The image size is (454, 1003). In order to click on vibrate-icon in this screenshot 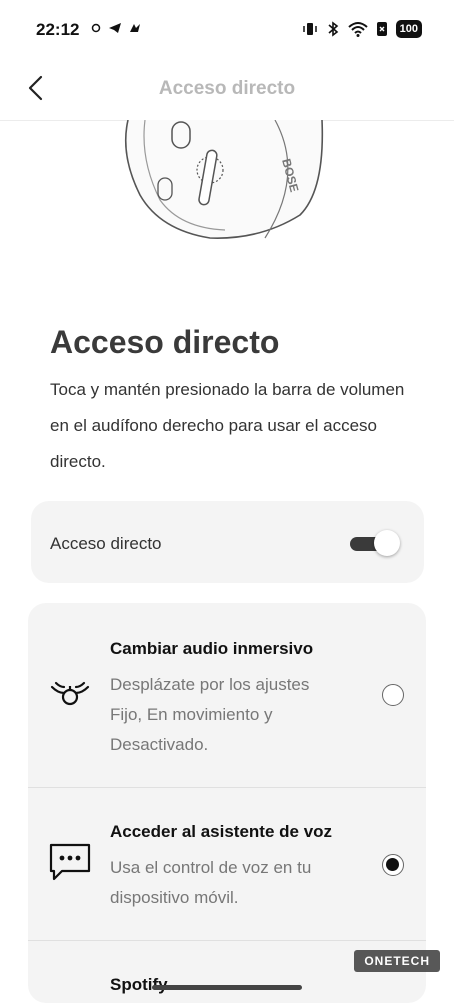, I will do `click(309, 29)`.